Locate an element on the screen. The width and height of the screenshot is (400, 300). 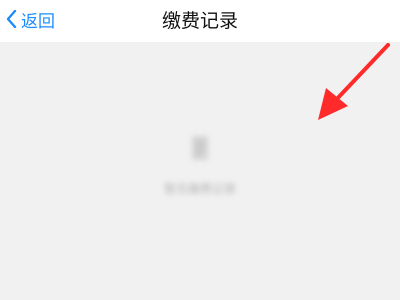
navigation-bar: 返回 缴费记录 is located at coordinates (200, 20).